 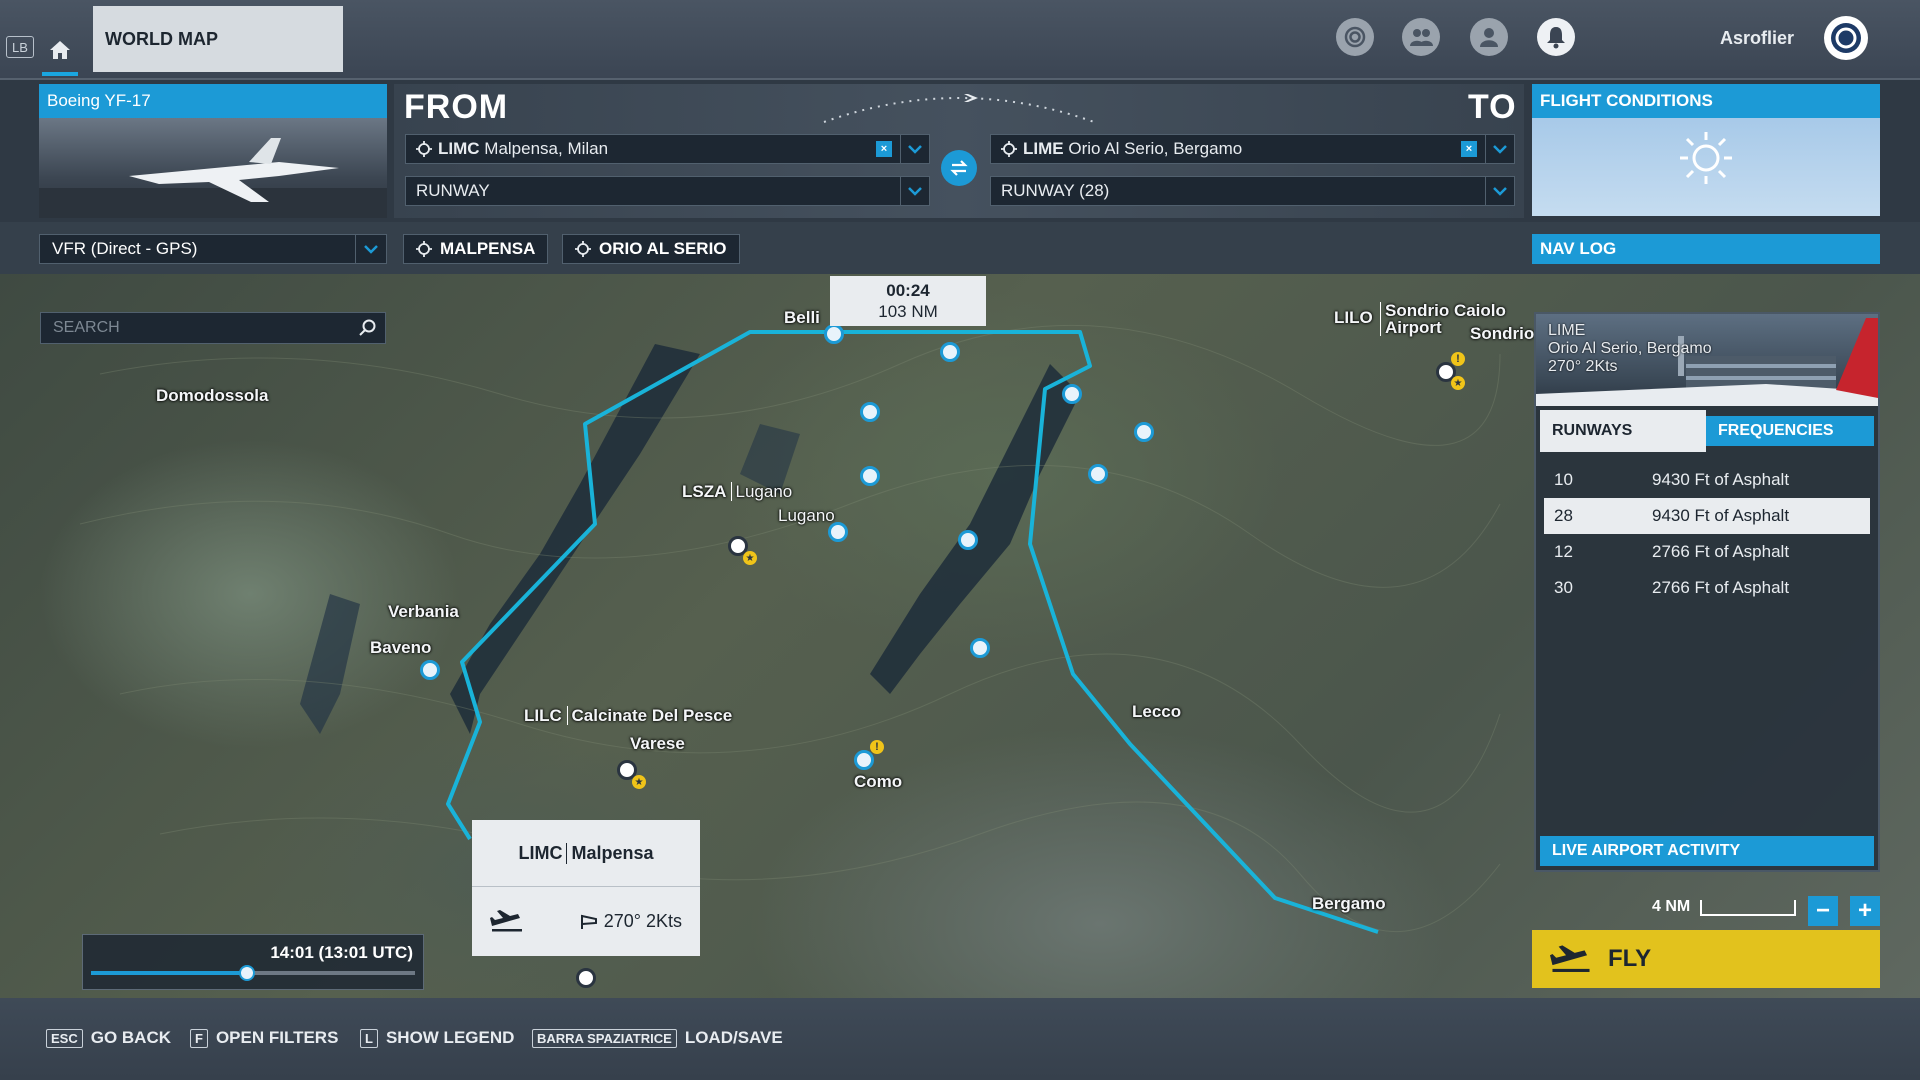 I want to click on arrival-name: Orio Al Serio, Bergamo, so click(x=1155, y=148).